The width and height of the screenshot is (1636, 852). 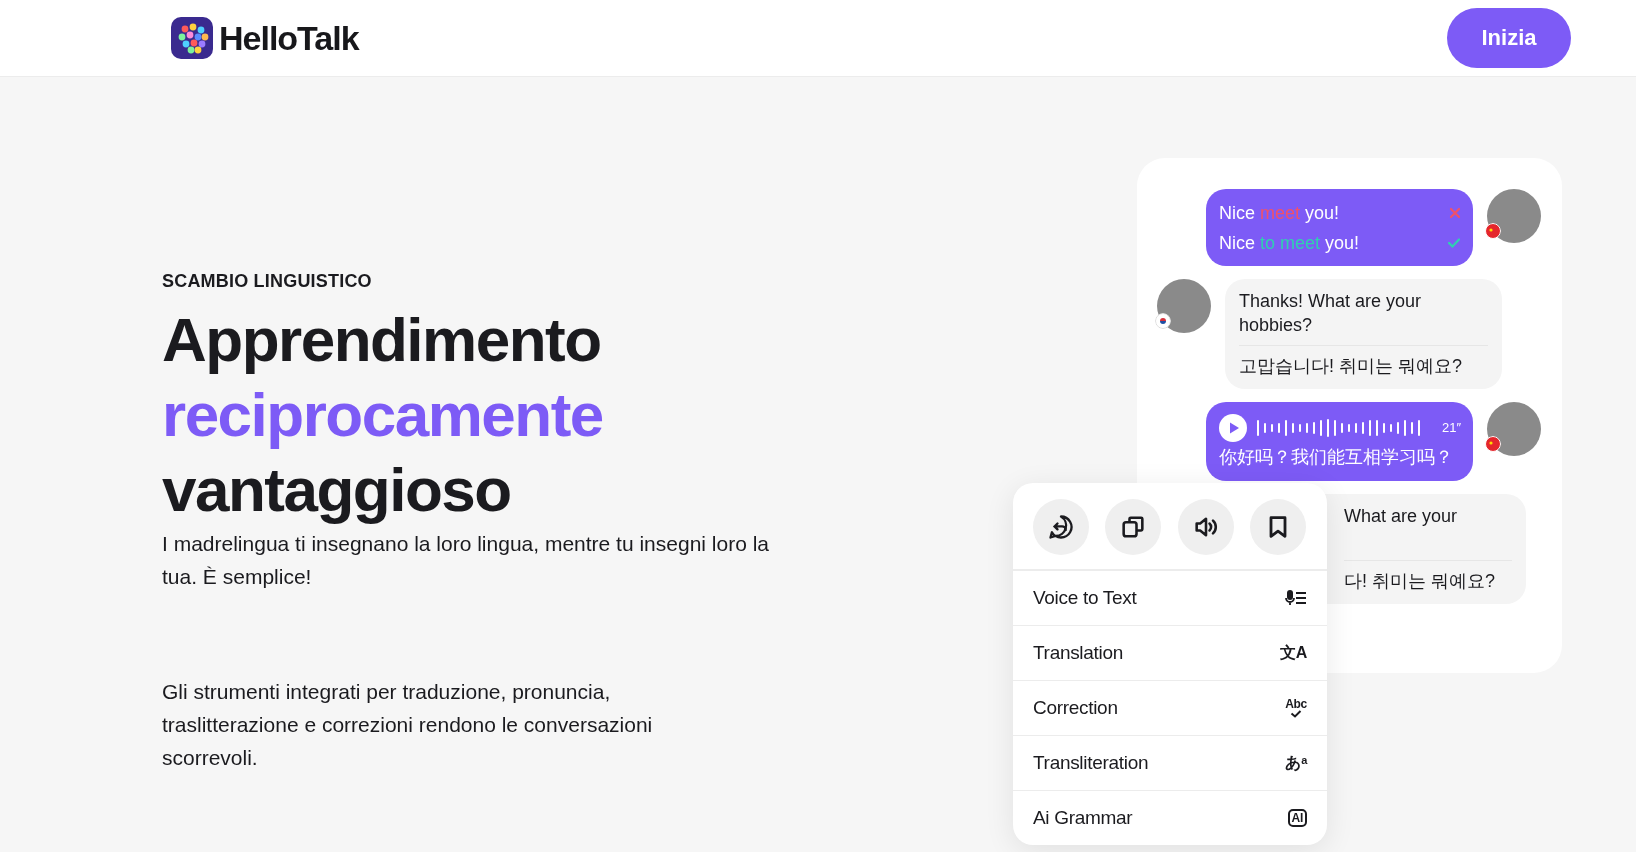 I want to click on translate-icon: 文A, so click(x=1293, y=653).